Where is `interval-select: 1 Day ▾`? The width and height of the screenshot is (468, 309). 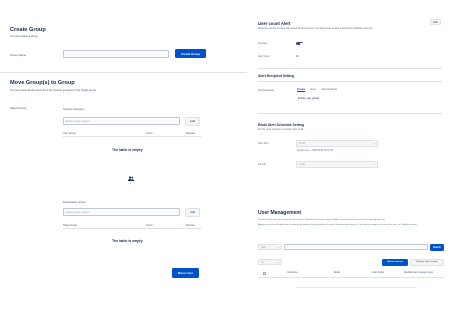 interval-select: 1 Day ▾ is located at coordinates (337, 164).